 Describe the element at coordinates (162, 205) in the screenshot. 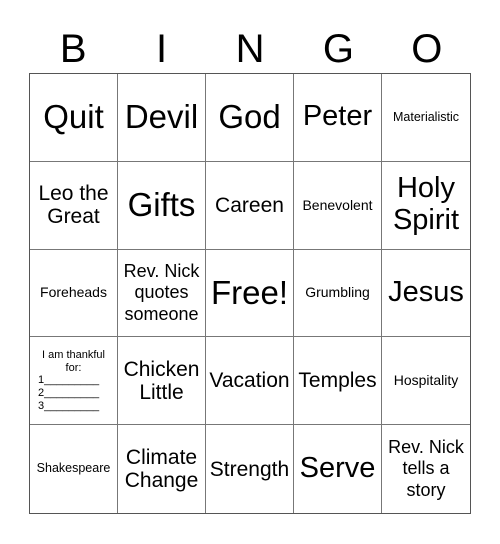

I see `bingo-cell: Gifts` at that location.